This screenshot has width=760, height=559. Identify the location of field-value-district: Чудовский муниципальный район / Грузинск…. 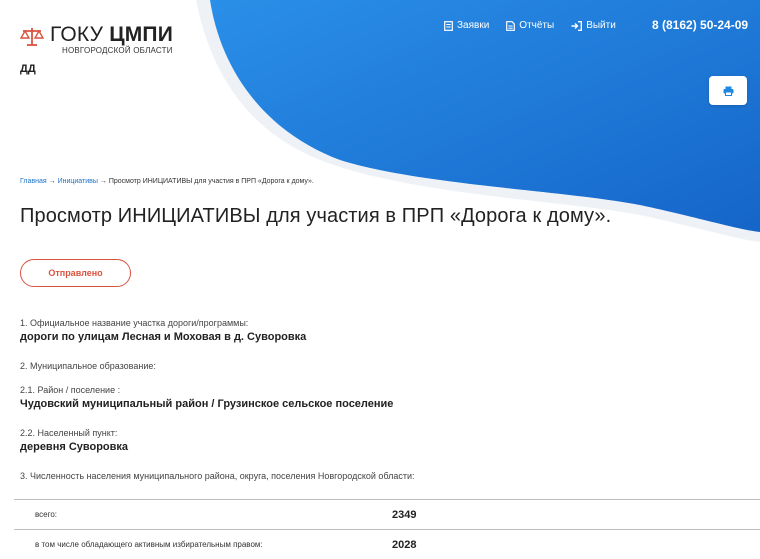
(207, 404).